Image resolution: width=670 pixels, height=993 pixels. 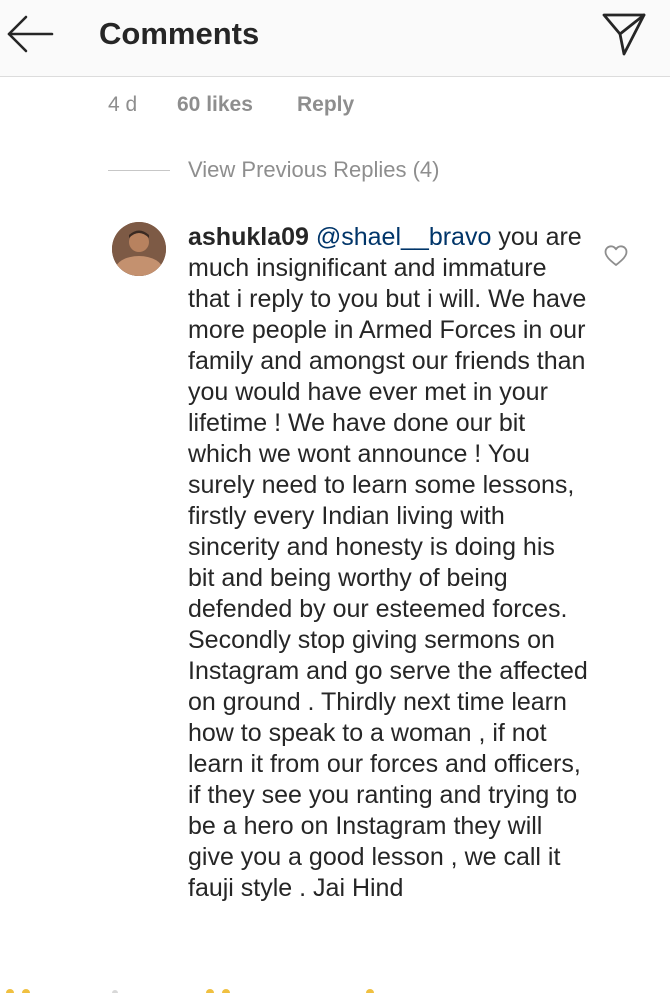 What do you see at coordinates (325, 105) in the screenshot?
I see `reply-button: Reply` at bounding box center [325, 105].